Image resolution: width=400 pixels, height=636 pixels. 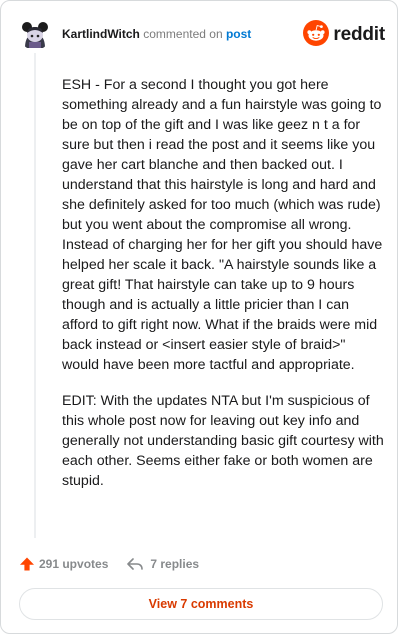 What do you see at coordinates (101, 34) in the screenshot?
I see `username-link: KartlindWitch` at bounding box center [101, 34].